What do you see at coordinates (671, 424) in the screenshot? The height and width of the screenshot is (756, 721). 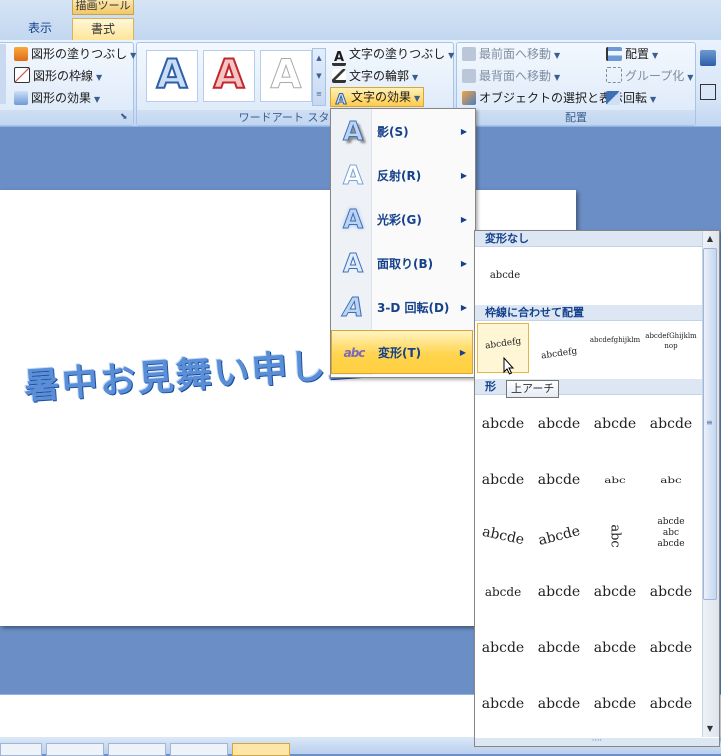 I see `warp-option-4: abcde` at bounding box center [671, 424].